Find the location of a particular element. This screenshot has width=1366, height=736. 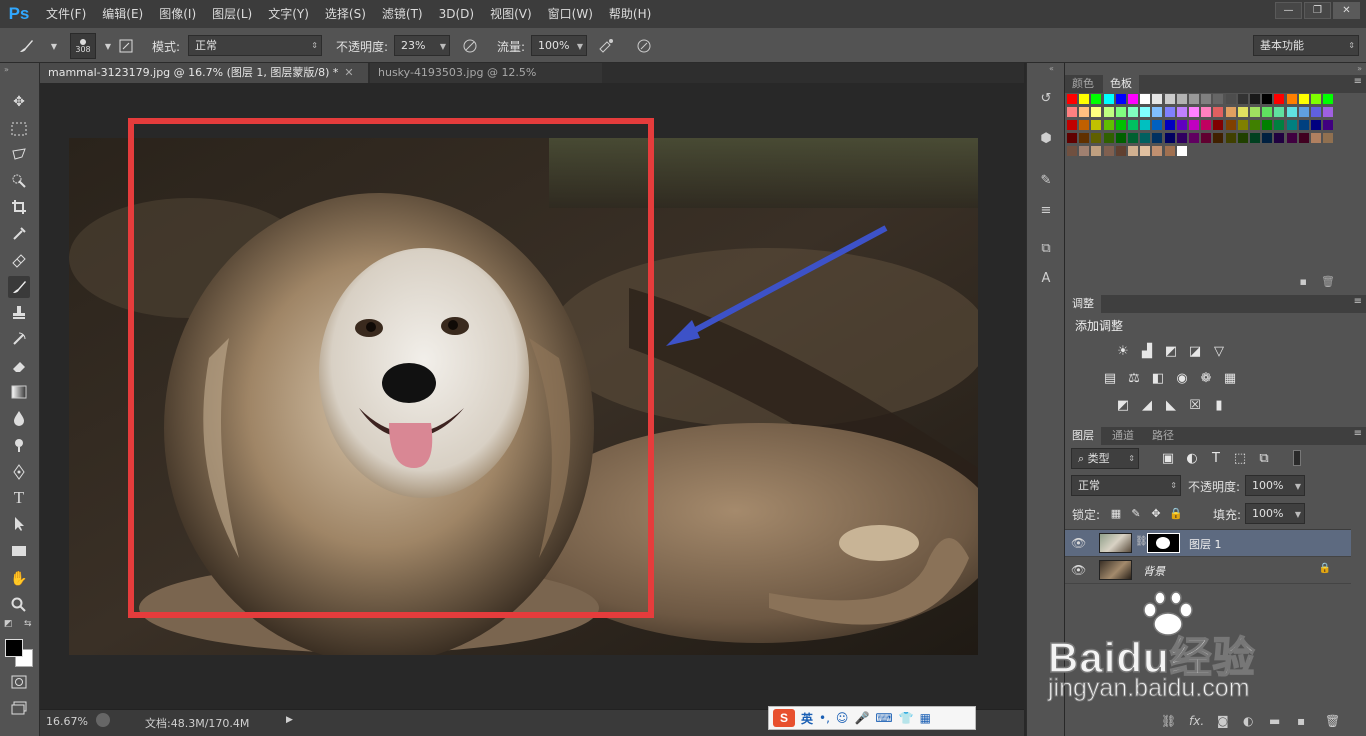

brush-panel-icon: ✎ is located at coordinates (1046, 180).